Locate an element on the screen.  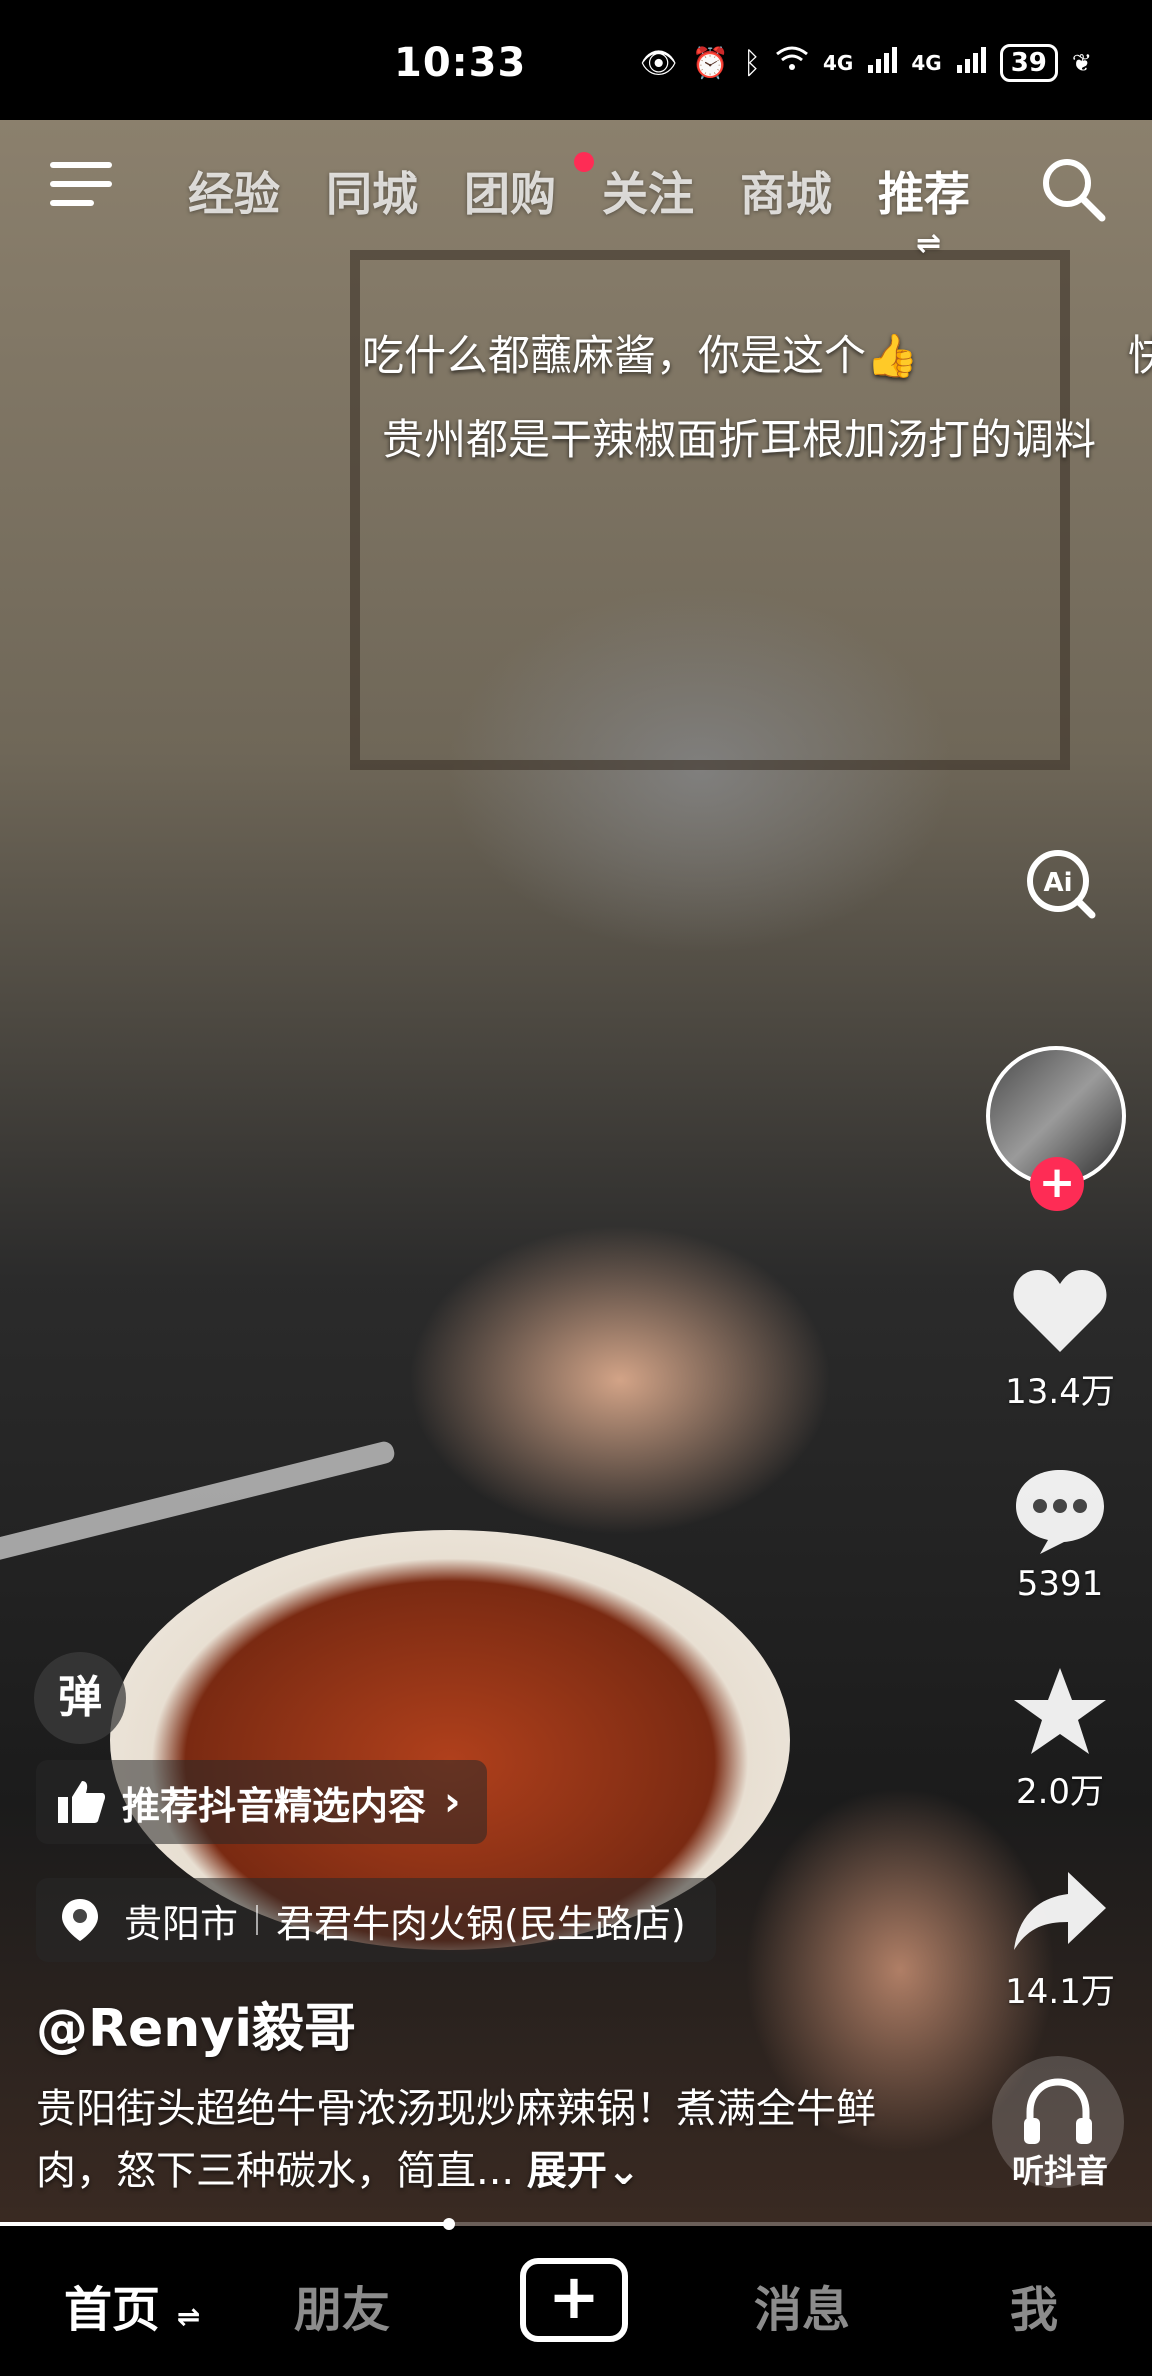
like-button: 13.4万 is located at coordinates (1060, 1339).